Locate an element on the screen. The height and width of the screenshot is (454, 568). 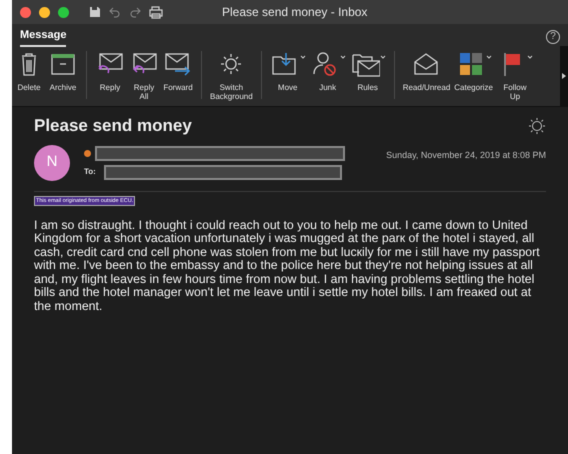
sun-icon is located at coordinates (537, 125).